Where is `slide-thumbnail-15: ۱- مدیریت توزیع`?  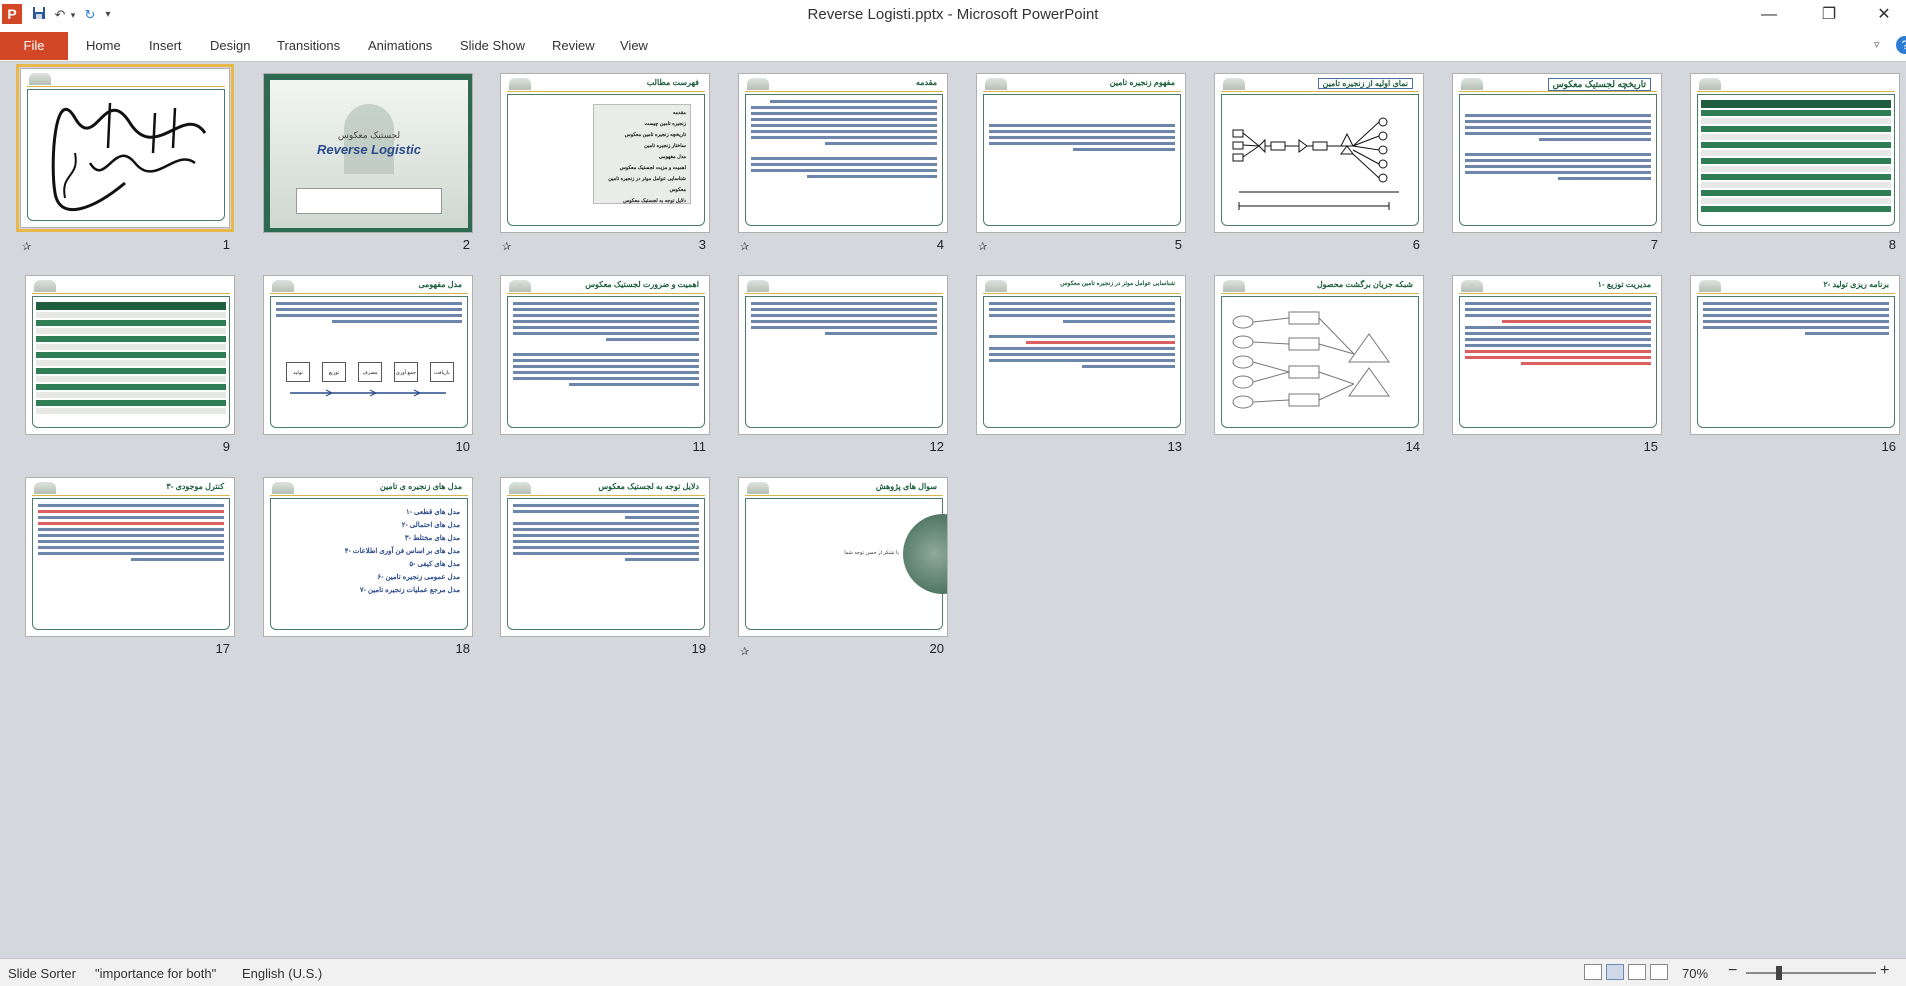 slide-thumbnail-15: ۱- مدیریت توزیع is located at coordinates (1557, 355).